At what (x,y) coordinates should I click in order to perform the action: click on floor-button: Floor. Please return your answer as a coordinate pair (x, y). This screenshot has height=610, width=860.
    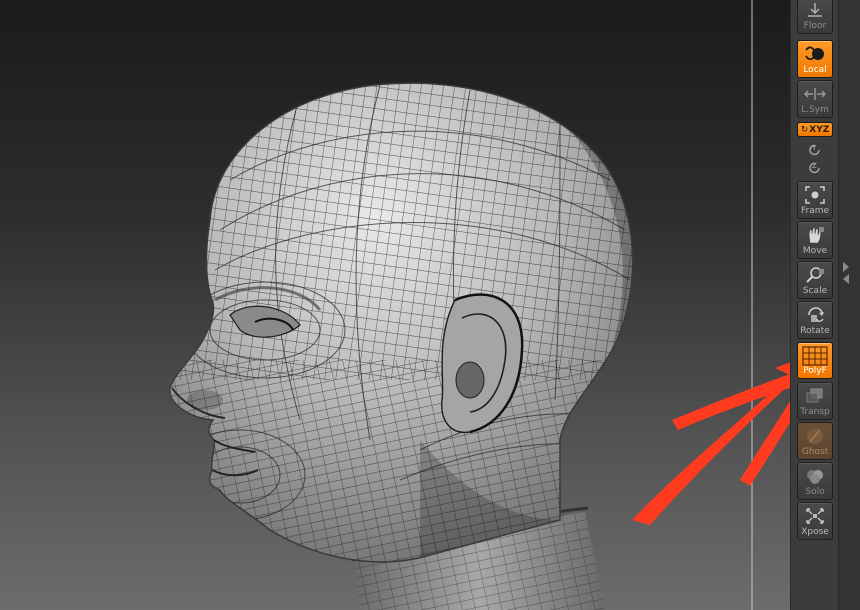
    Looking at the image, I should click on (815, 17).